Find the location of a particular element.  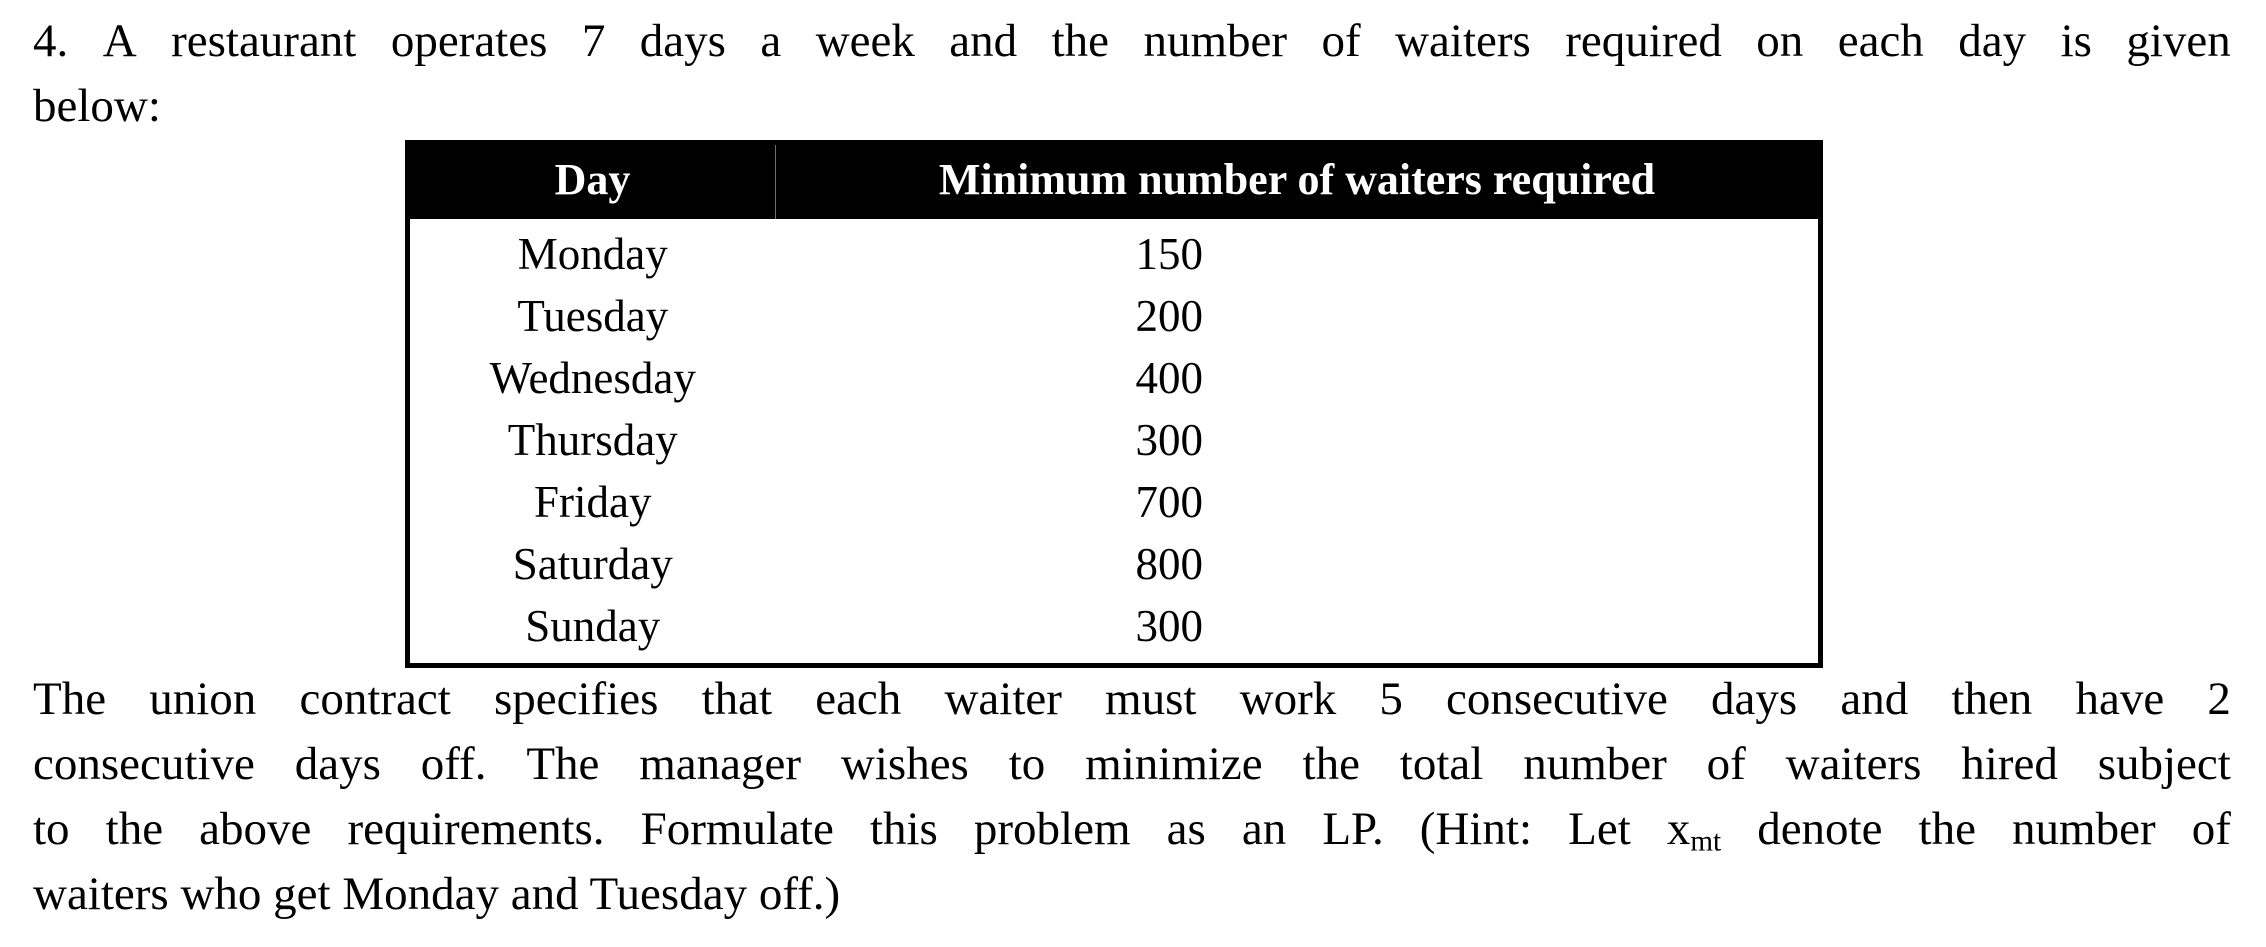

table-row: Sunday 300 is located at coordinates (1114, 630).